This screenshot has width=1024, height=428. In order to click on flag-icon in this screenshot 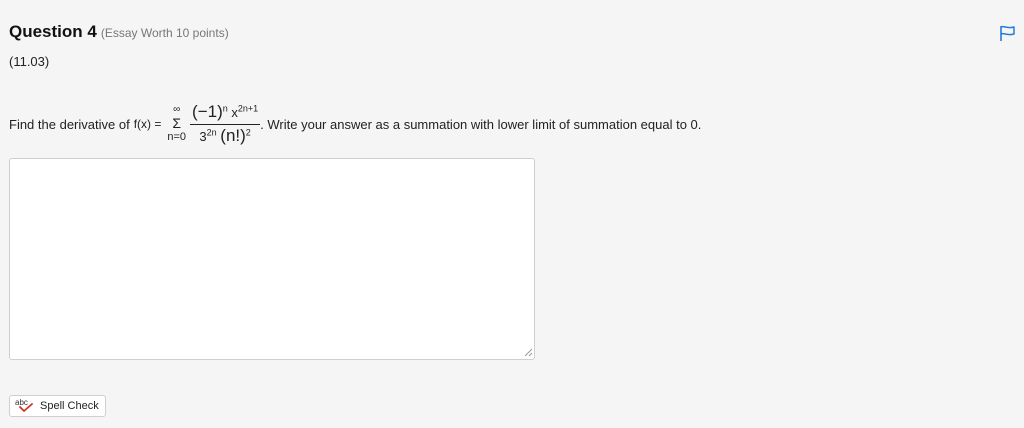, I will do `click(1007, 33)`.